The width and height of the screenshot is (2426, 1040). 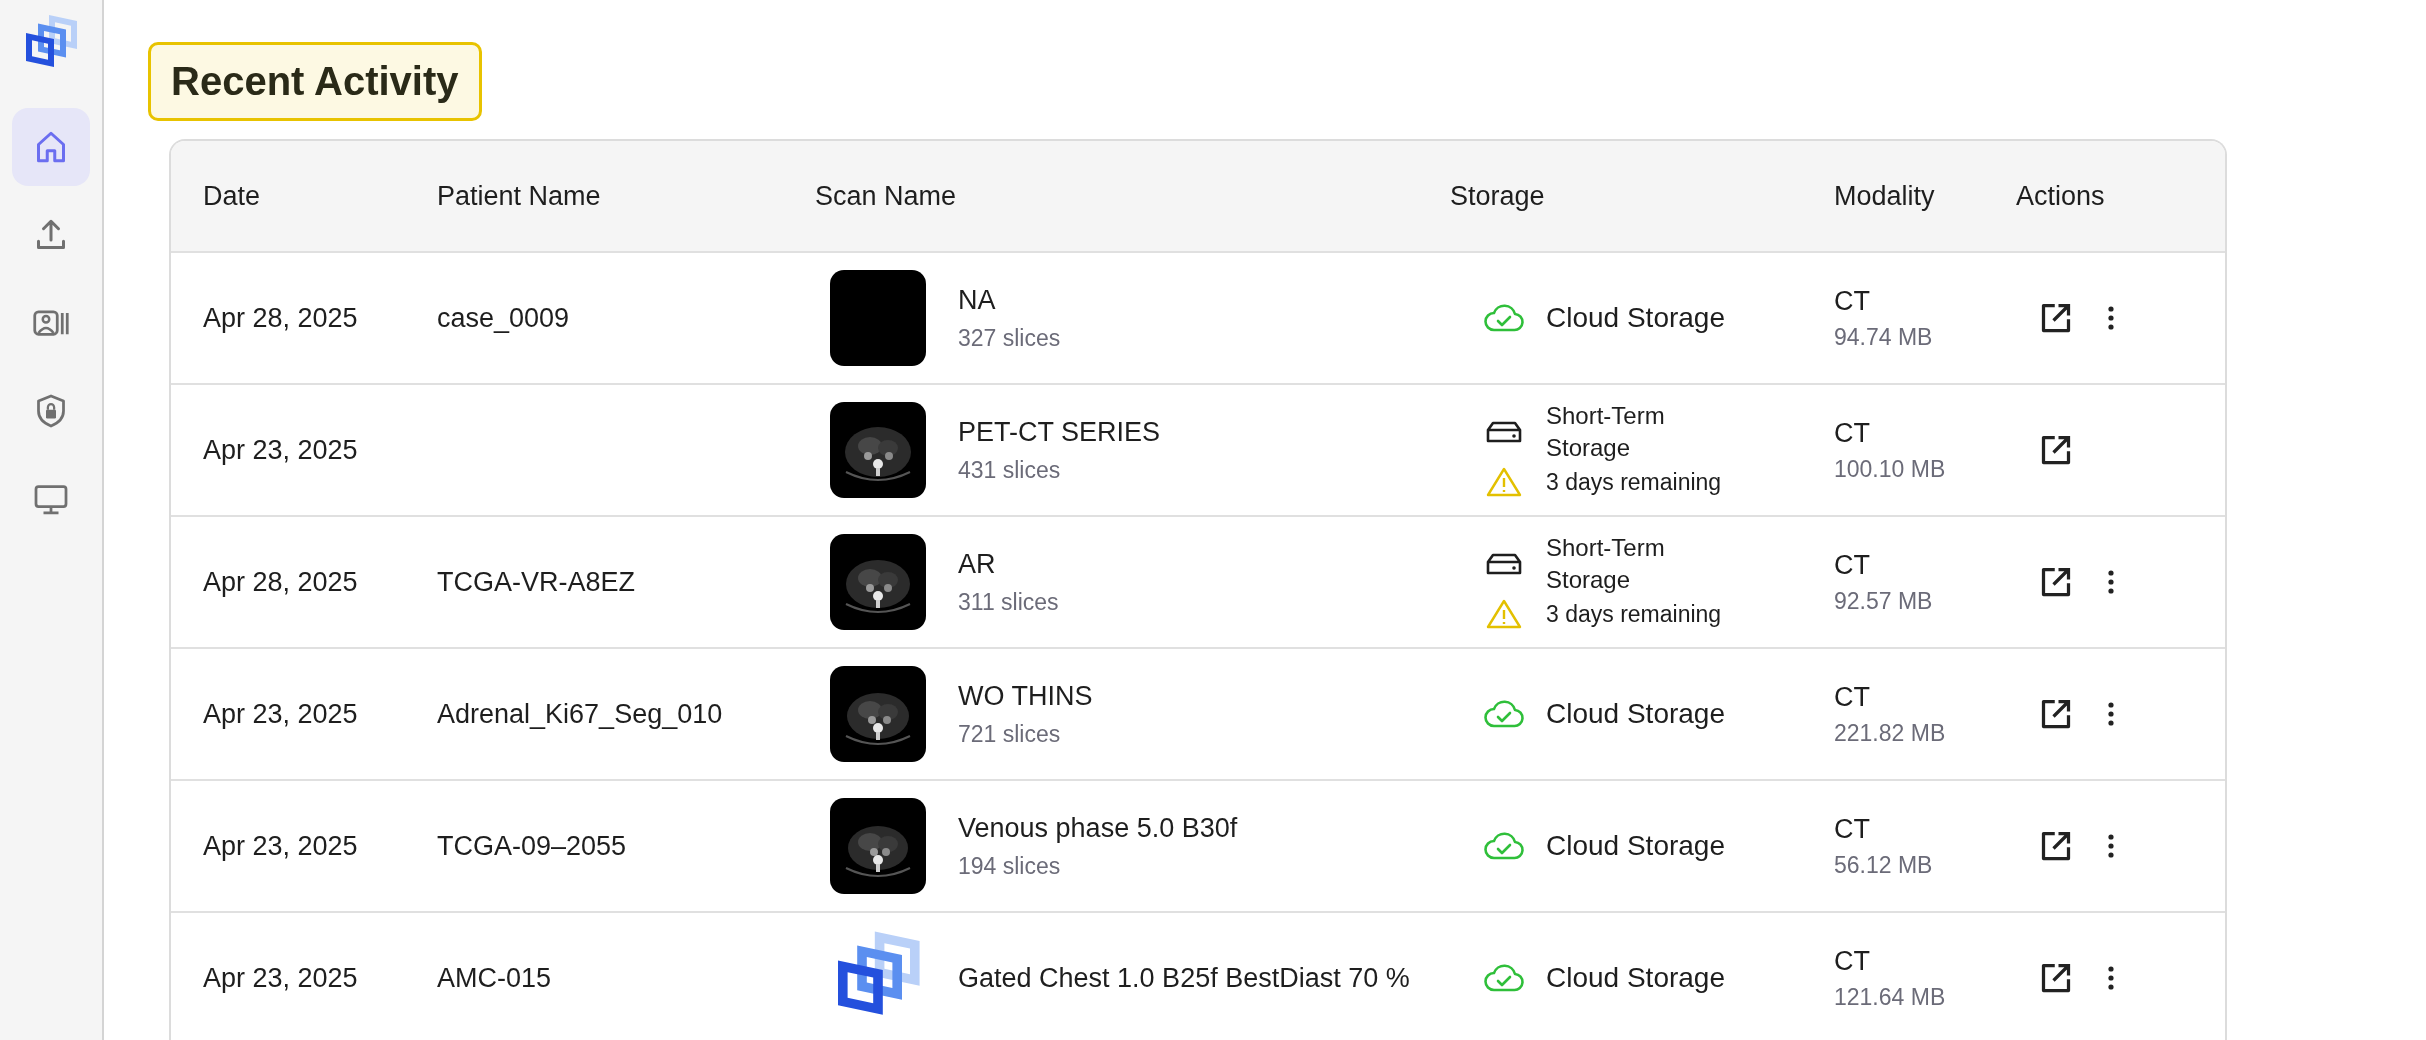 What do you see at coordinates (580, 713) in the screenshot?
I see `patient-name: Adrenal_Ki67_Seg_010` at bounding box center [580, 713].